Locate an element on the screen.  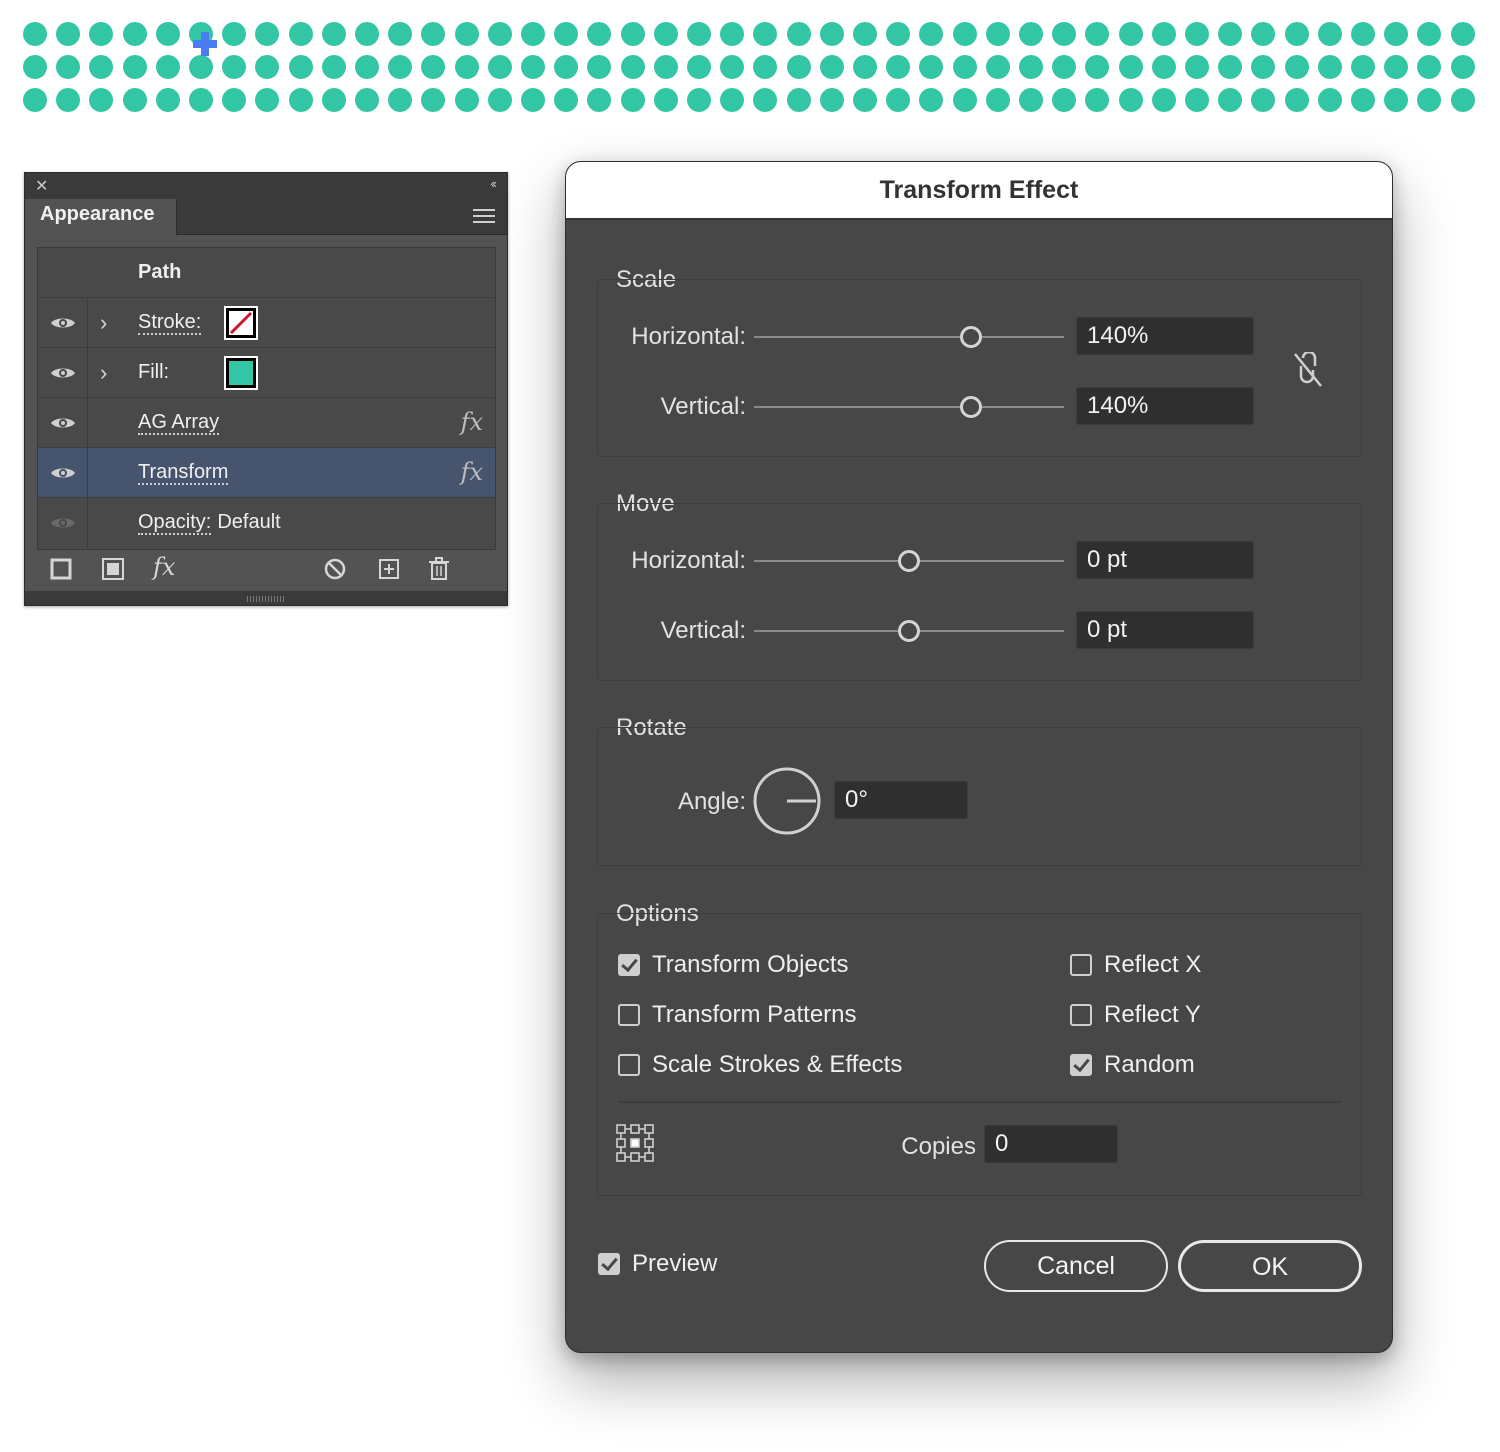
duplicate-item-icon is located at coordinates (389, 569).